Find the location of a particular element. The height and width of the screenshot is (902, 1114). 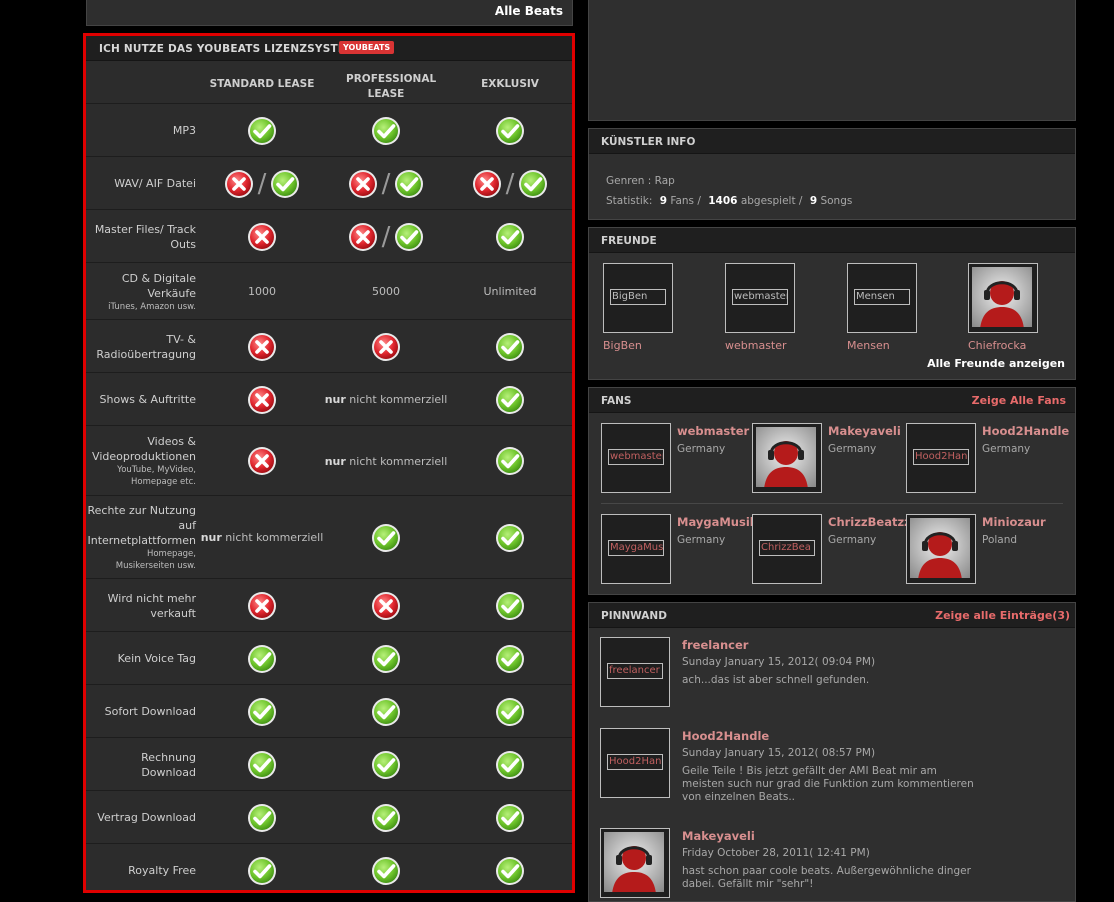

friend-name: Chiefrocka is located at coordinates (997, 345).